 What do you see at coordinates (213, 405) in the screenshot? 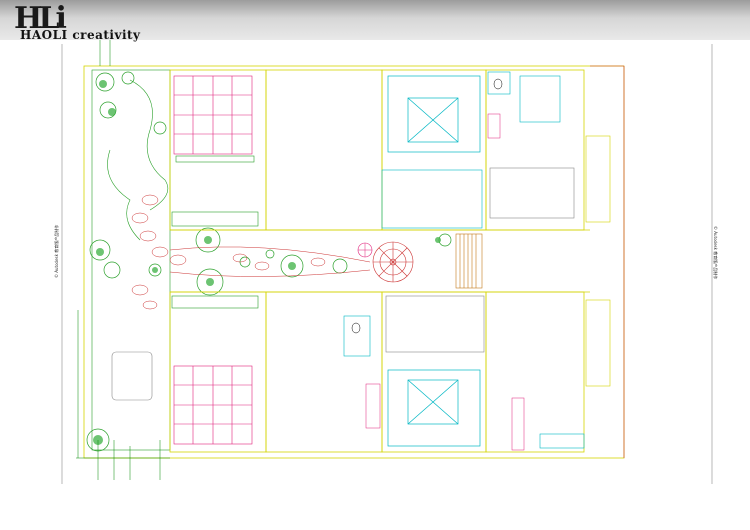
I see `lower-window-grid` at bounding box center [213, 405].